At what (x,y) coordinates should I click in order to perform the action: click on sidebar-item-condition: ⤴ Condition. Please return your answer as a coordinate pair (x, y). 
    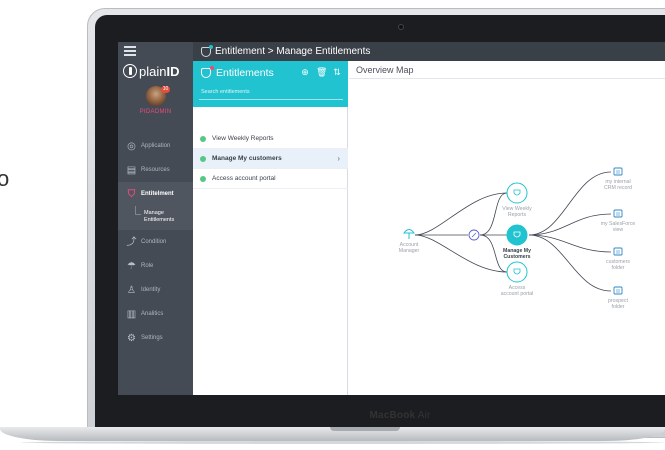
    Looking at the image, I should click on (155, 242).